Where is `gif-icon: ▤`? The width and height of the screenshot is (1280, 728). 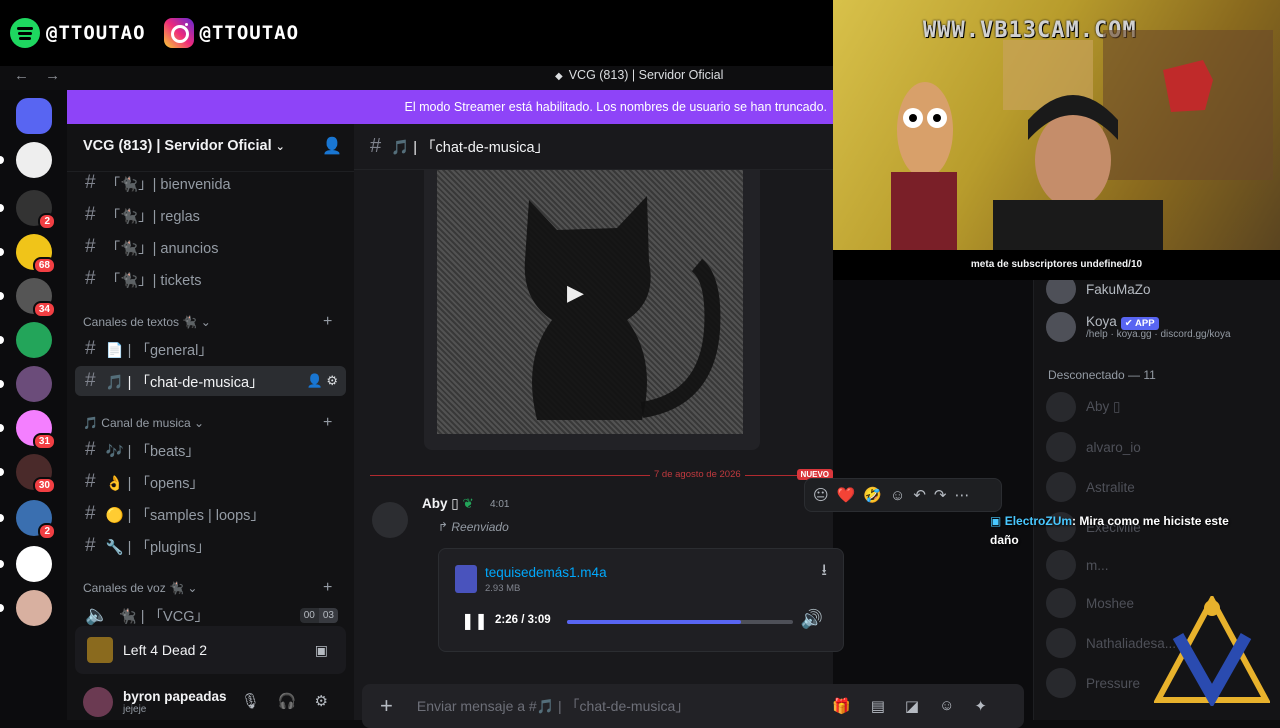 gif-icon: ▤ is located at coordinates (878, 706).